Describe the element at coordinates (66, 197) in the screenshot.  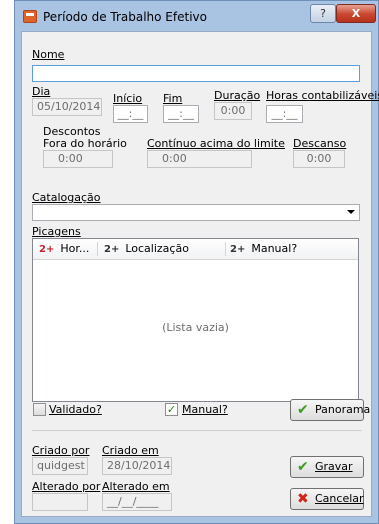
I see `catalogacao-label: Catalogação` at that location.